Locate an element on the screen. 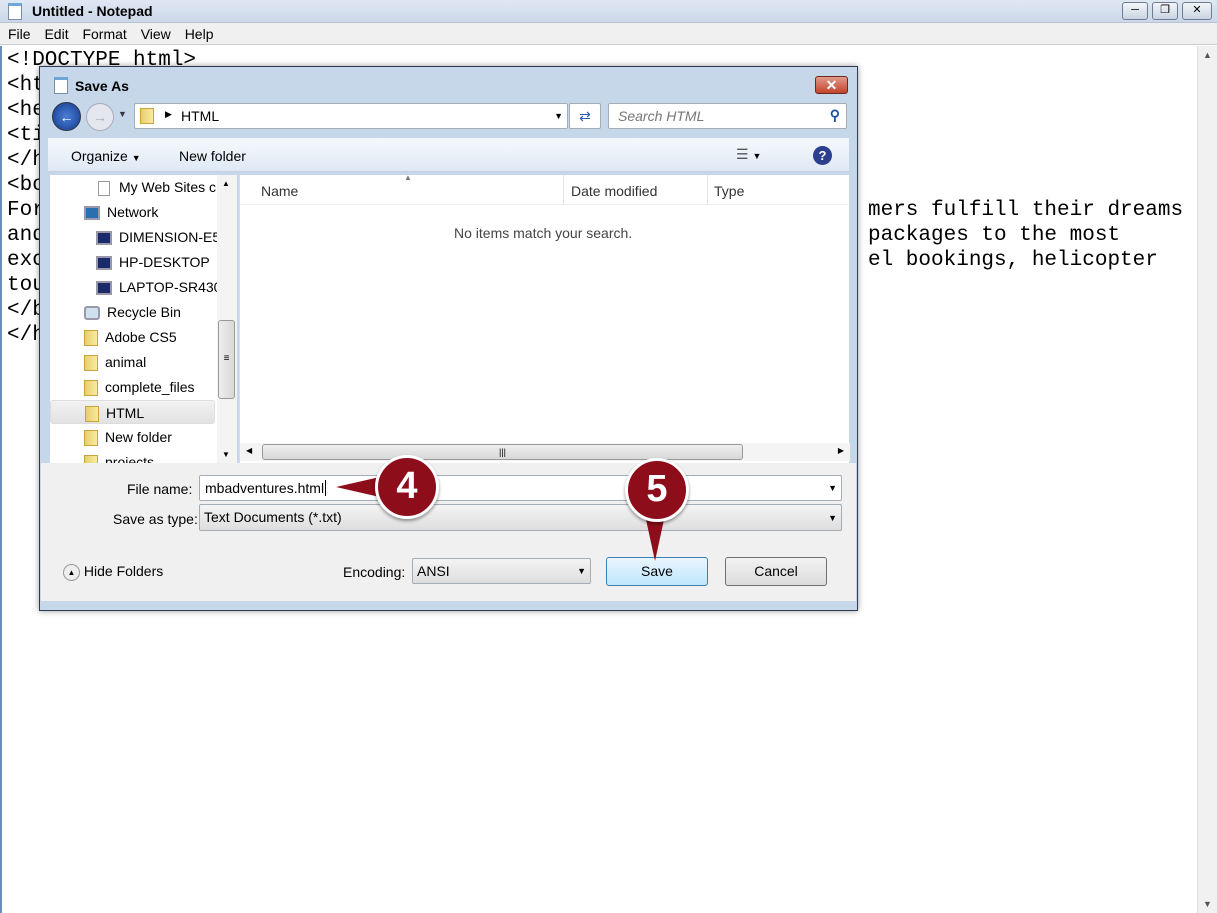 This screenshot has height=913, width=1217. nav-item-complete-files: complete_files is located at coordinates (139, 387).